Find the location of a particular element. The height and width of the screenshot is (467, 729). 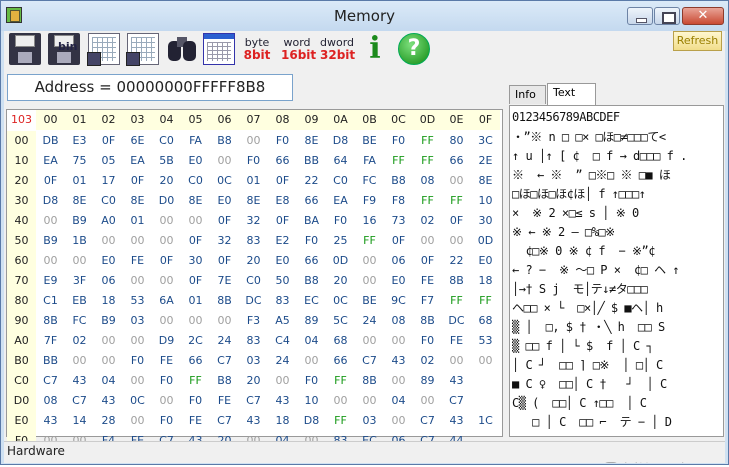

hex-cell: 20 is located at coordinates (253, 261).